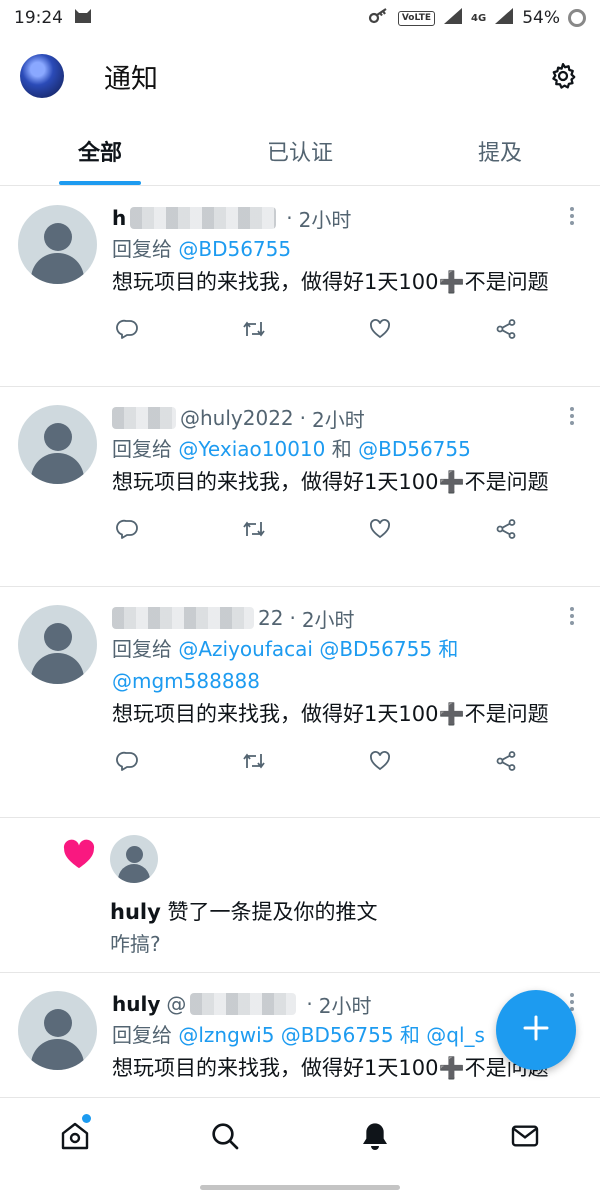  I want to click on tab-bar: 全部 已认证 提及, so click(300, 151).